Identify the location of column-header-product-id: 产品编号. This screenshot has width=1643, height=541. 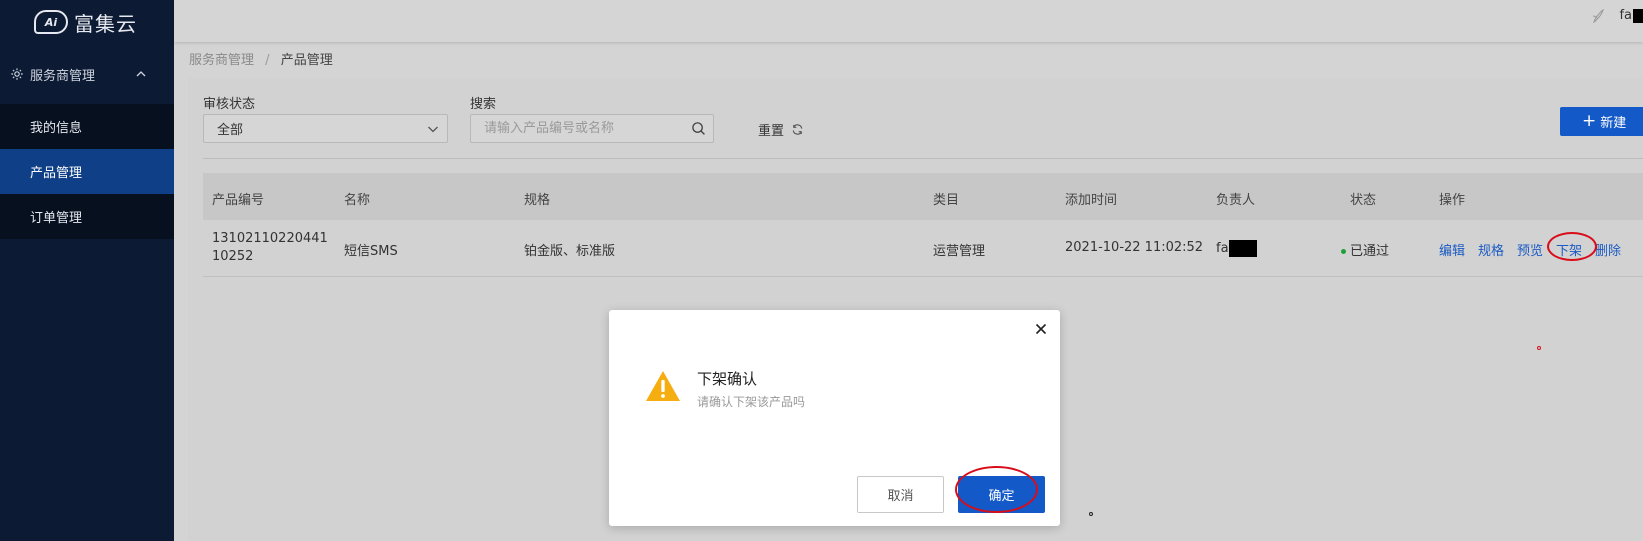
(238, 200).